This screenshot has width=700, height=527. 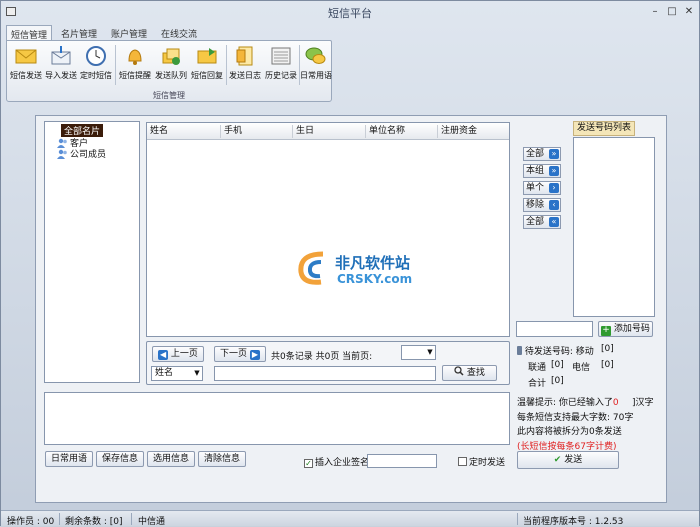 What do you see at coordinates (554, 154) in the screenshot?
I see `double-arrow-right-icon: »` at bounding box center [554, 154].